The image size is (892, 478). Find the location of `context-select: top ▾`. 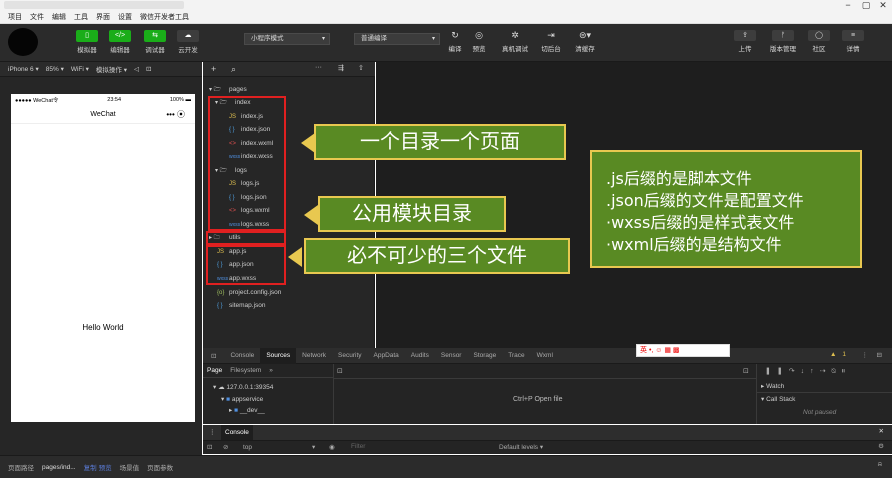

context-select: top ▾ is located at coordinates (279, 447).